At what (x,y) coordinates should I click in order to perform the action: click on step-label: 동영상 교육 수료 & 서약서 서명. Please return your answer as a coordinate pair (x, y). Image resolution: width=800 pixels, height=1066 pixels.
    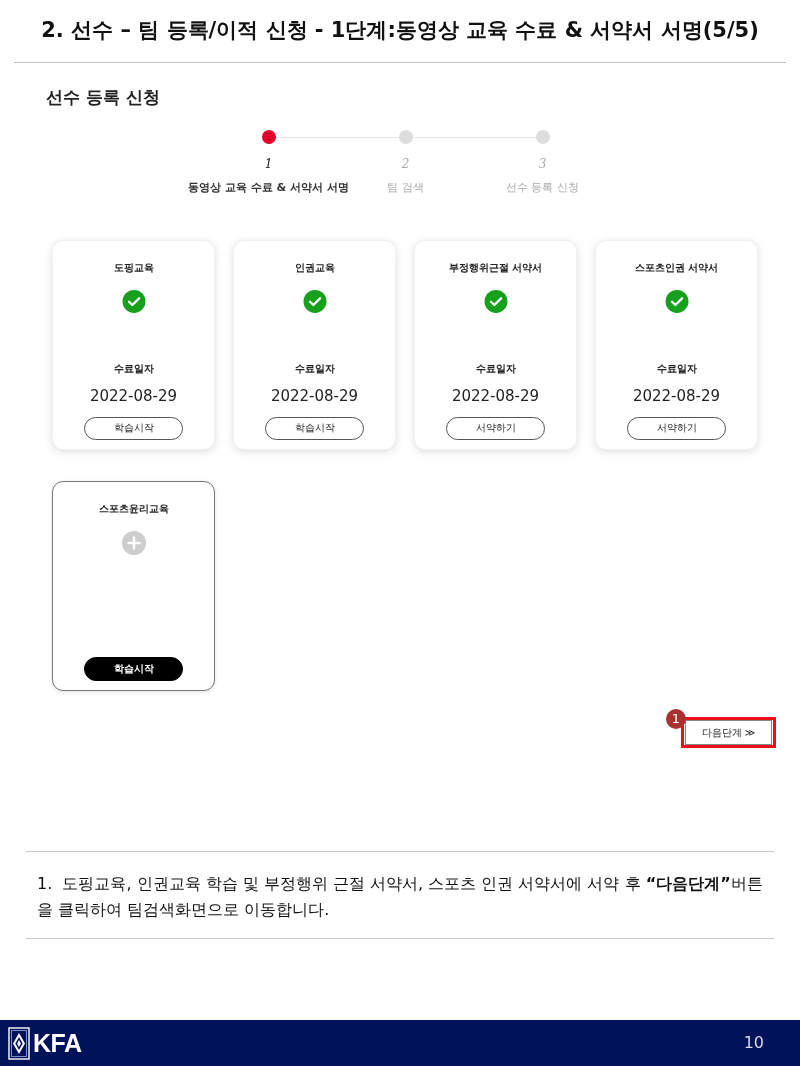
    Looking at the image, I should click on (268, 188).